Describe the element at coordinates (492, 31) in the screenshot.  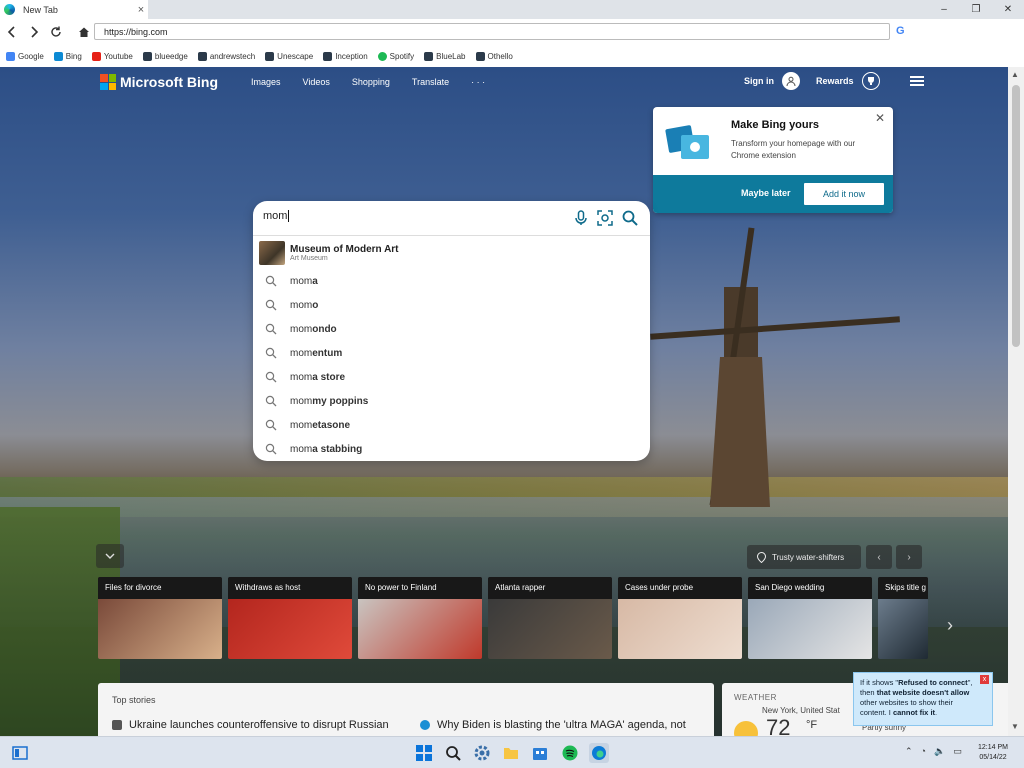
I see `address-bar: https://bing.com` at that location.